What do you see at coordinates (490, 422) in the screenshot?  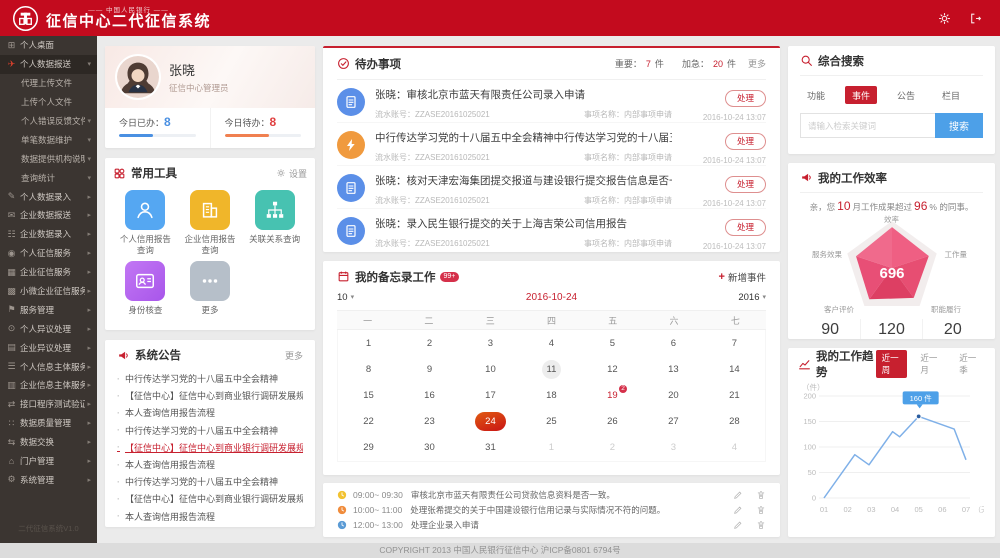 I see `calendar-day: 24` at bounding box center [490, 422].